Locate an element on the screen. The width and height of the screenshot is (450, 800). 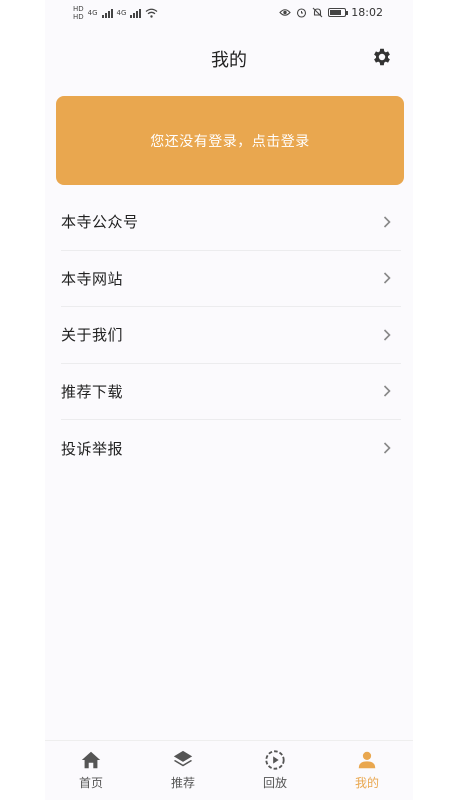
sim-labels: HD HD is located at coordinates (78, 13).